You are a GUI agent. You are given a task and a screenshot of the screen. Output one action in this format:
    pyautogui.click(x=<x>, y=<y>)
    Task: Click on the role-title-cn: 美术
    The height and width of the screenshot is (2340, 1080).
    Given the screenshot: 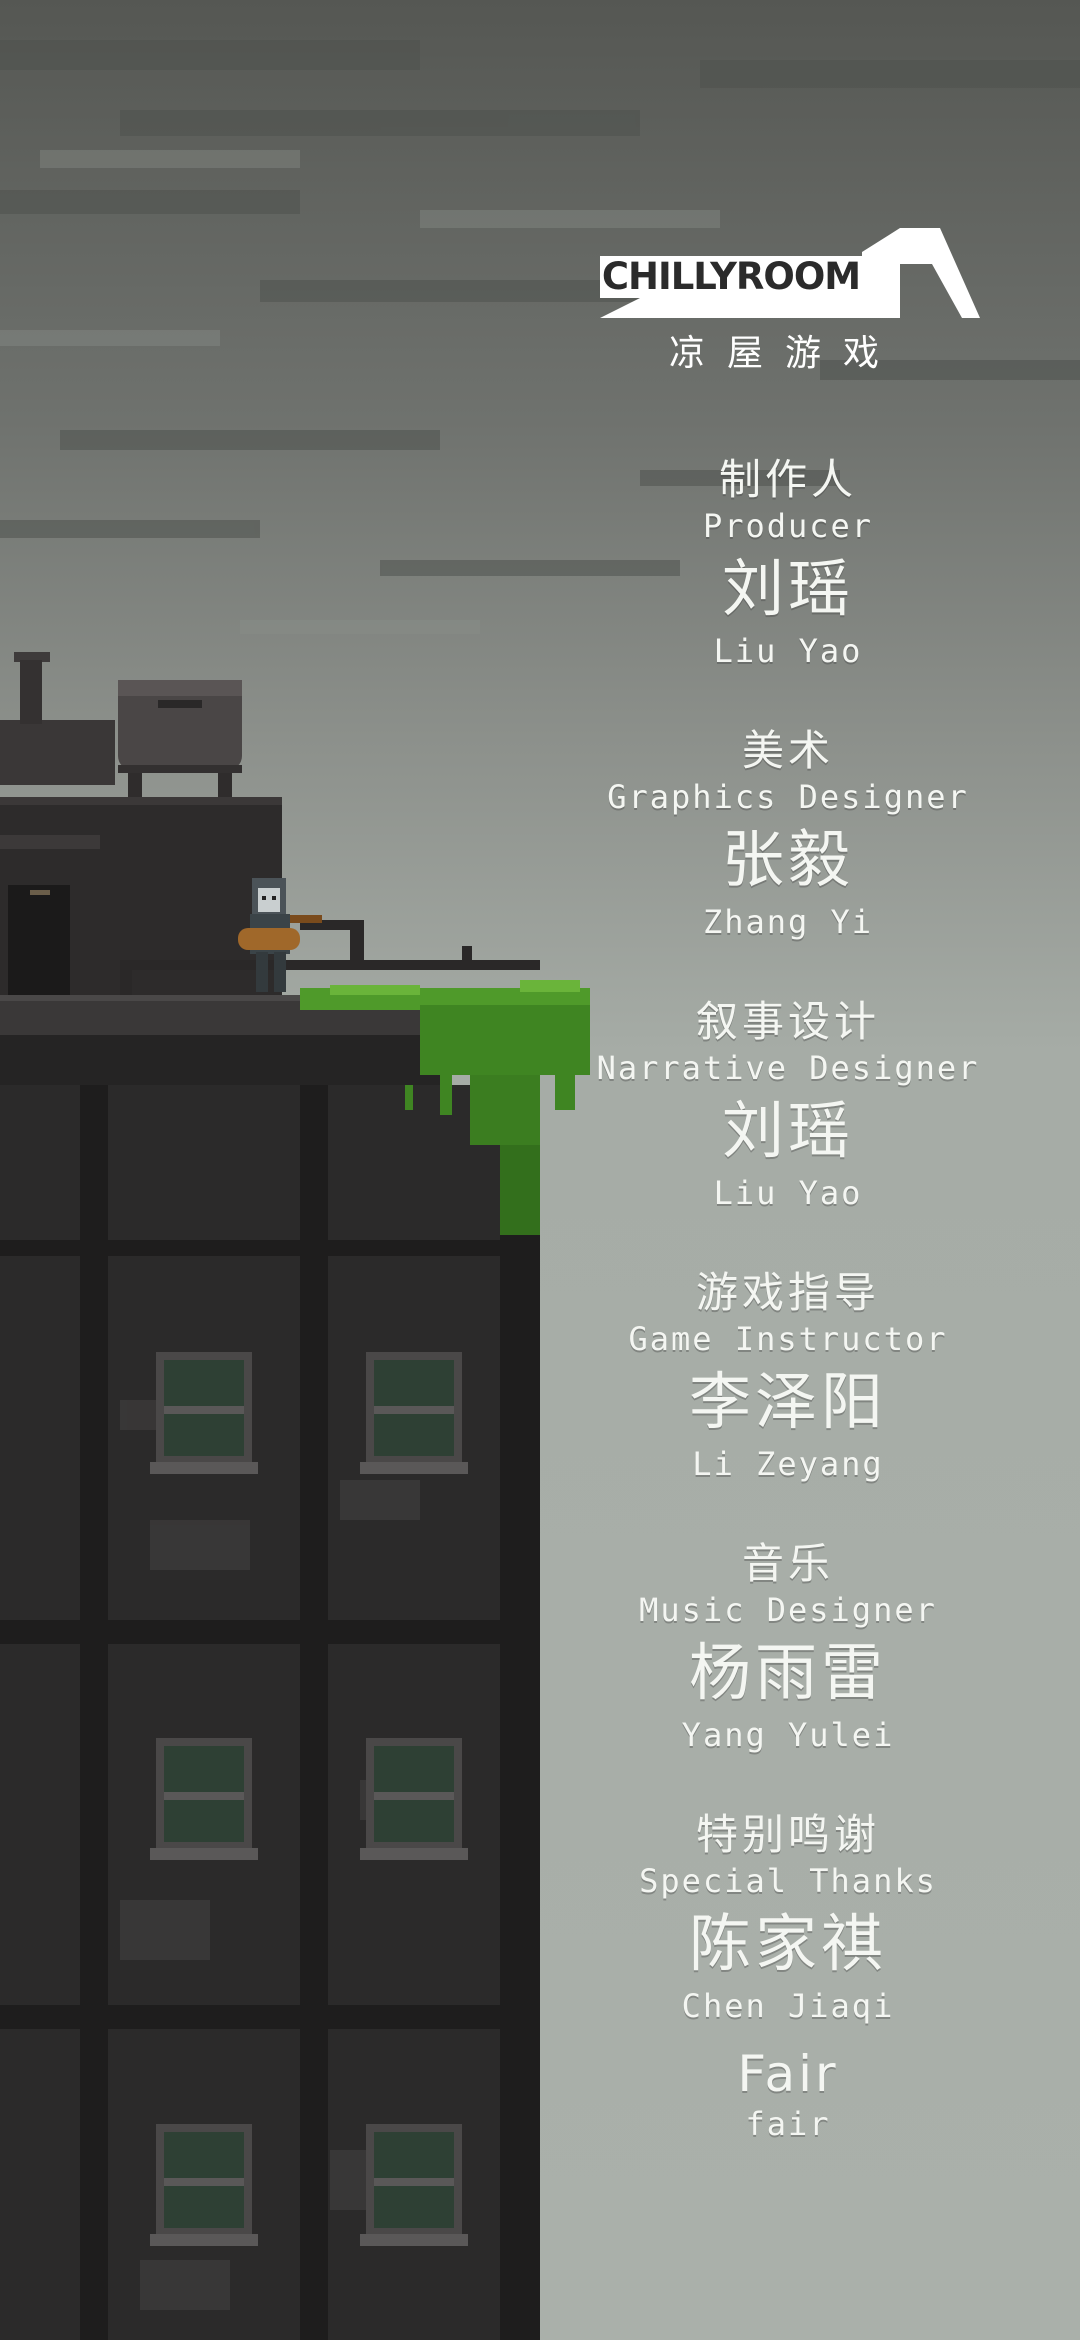 What is the action you would take?
    pyautogui.click(x=787, y=750)
    